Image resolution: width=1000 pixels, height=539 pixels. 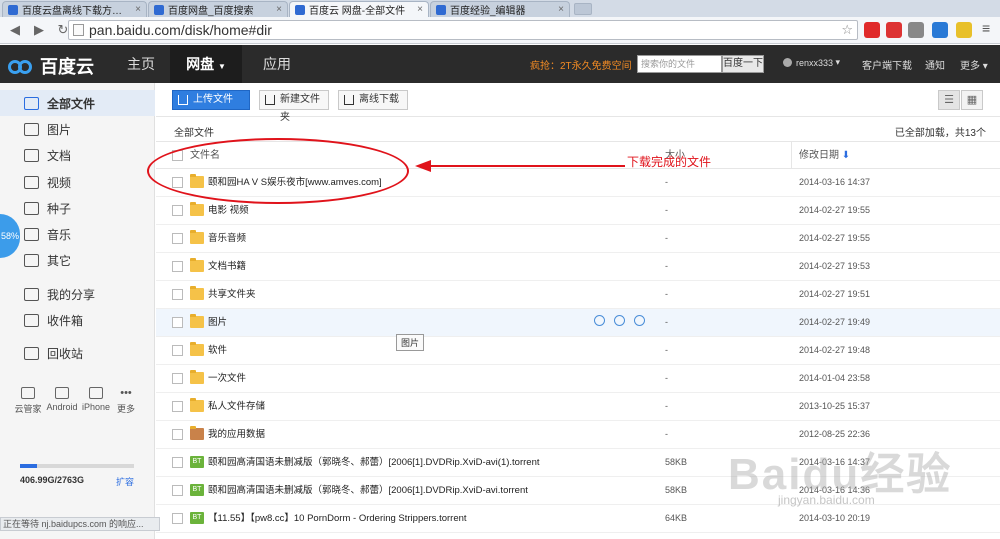 What do you see at coordinates (52, 480) in the screenshot?
I see `quota-text: 406.99G/2763G` at bounding box center [52, 480].